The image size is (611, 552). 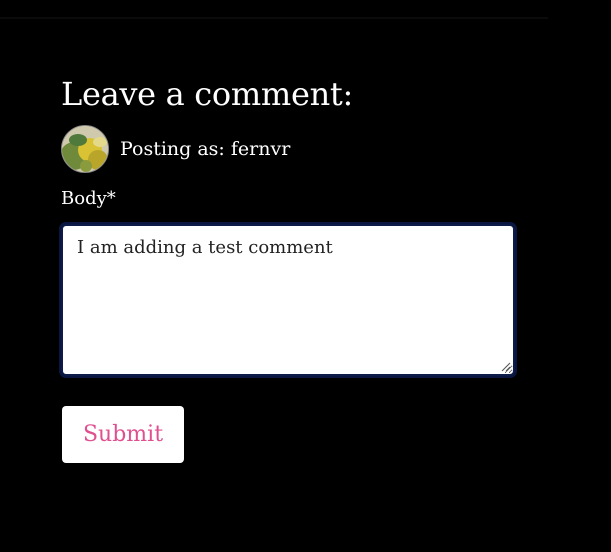 What do you see at coordinates (85, 149) in the screenshot?
I see `user-avatar-icon` at bounding box center [85, 149].